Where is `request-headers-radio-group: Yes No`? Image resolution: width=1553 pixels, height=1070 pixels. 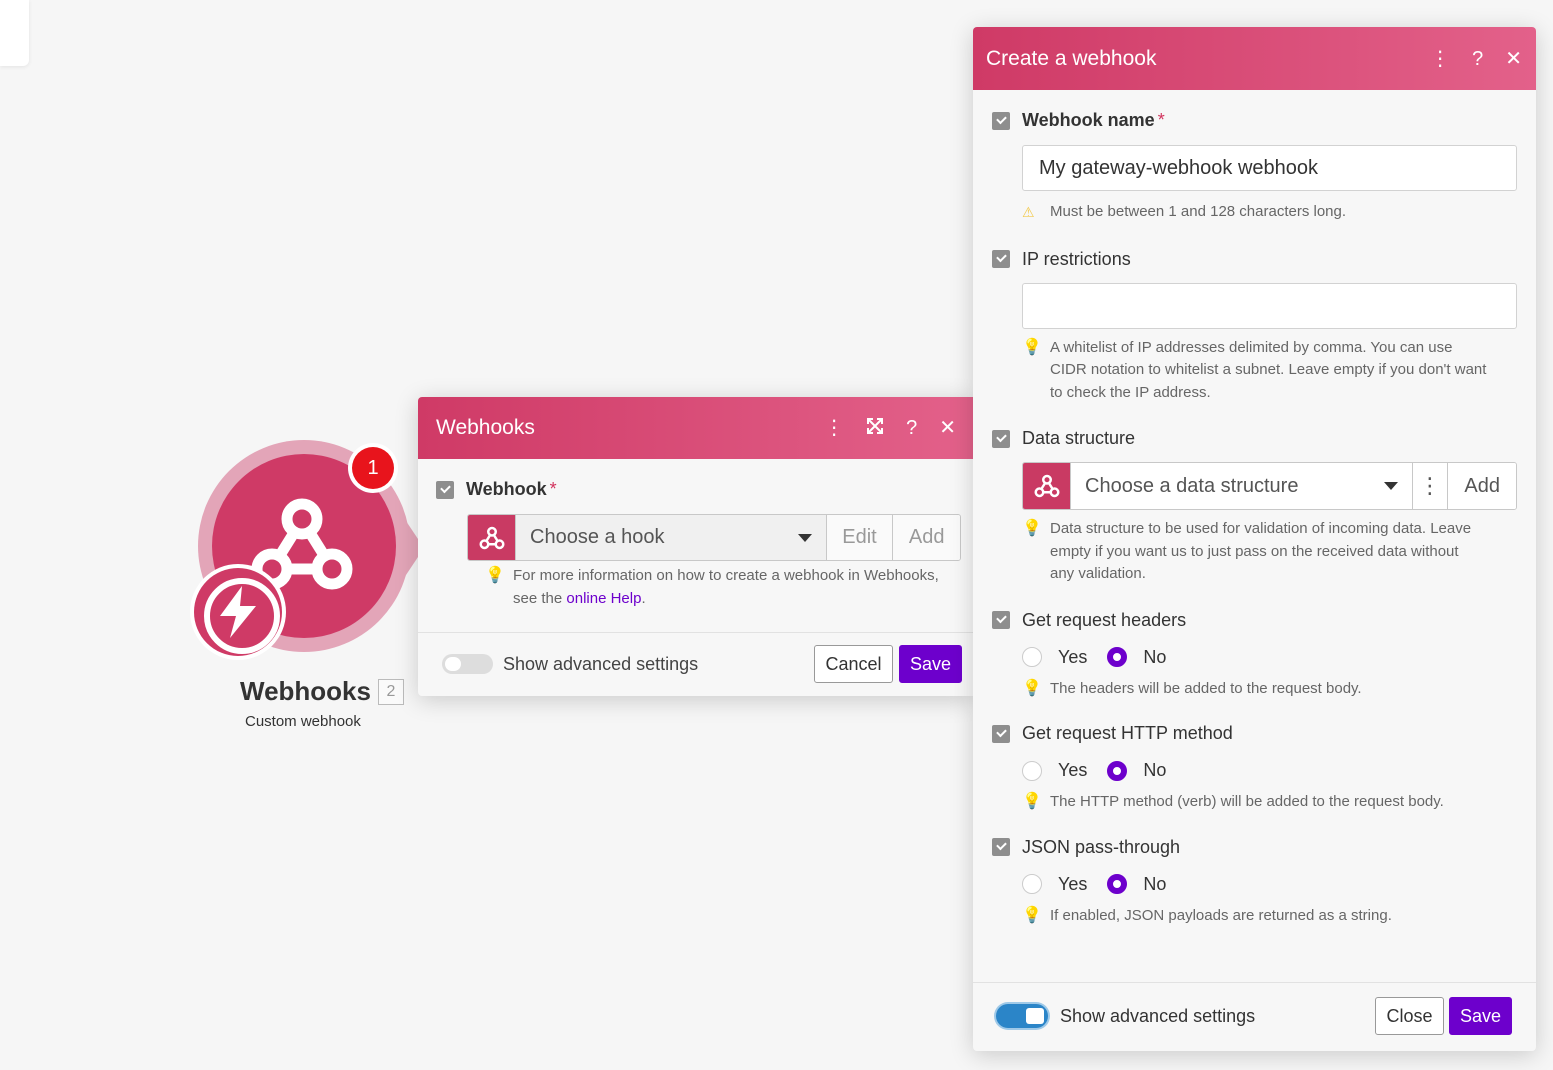 request-headers-radio-group: Yes No is located at coordinates (1269, 657).